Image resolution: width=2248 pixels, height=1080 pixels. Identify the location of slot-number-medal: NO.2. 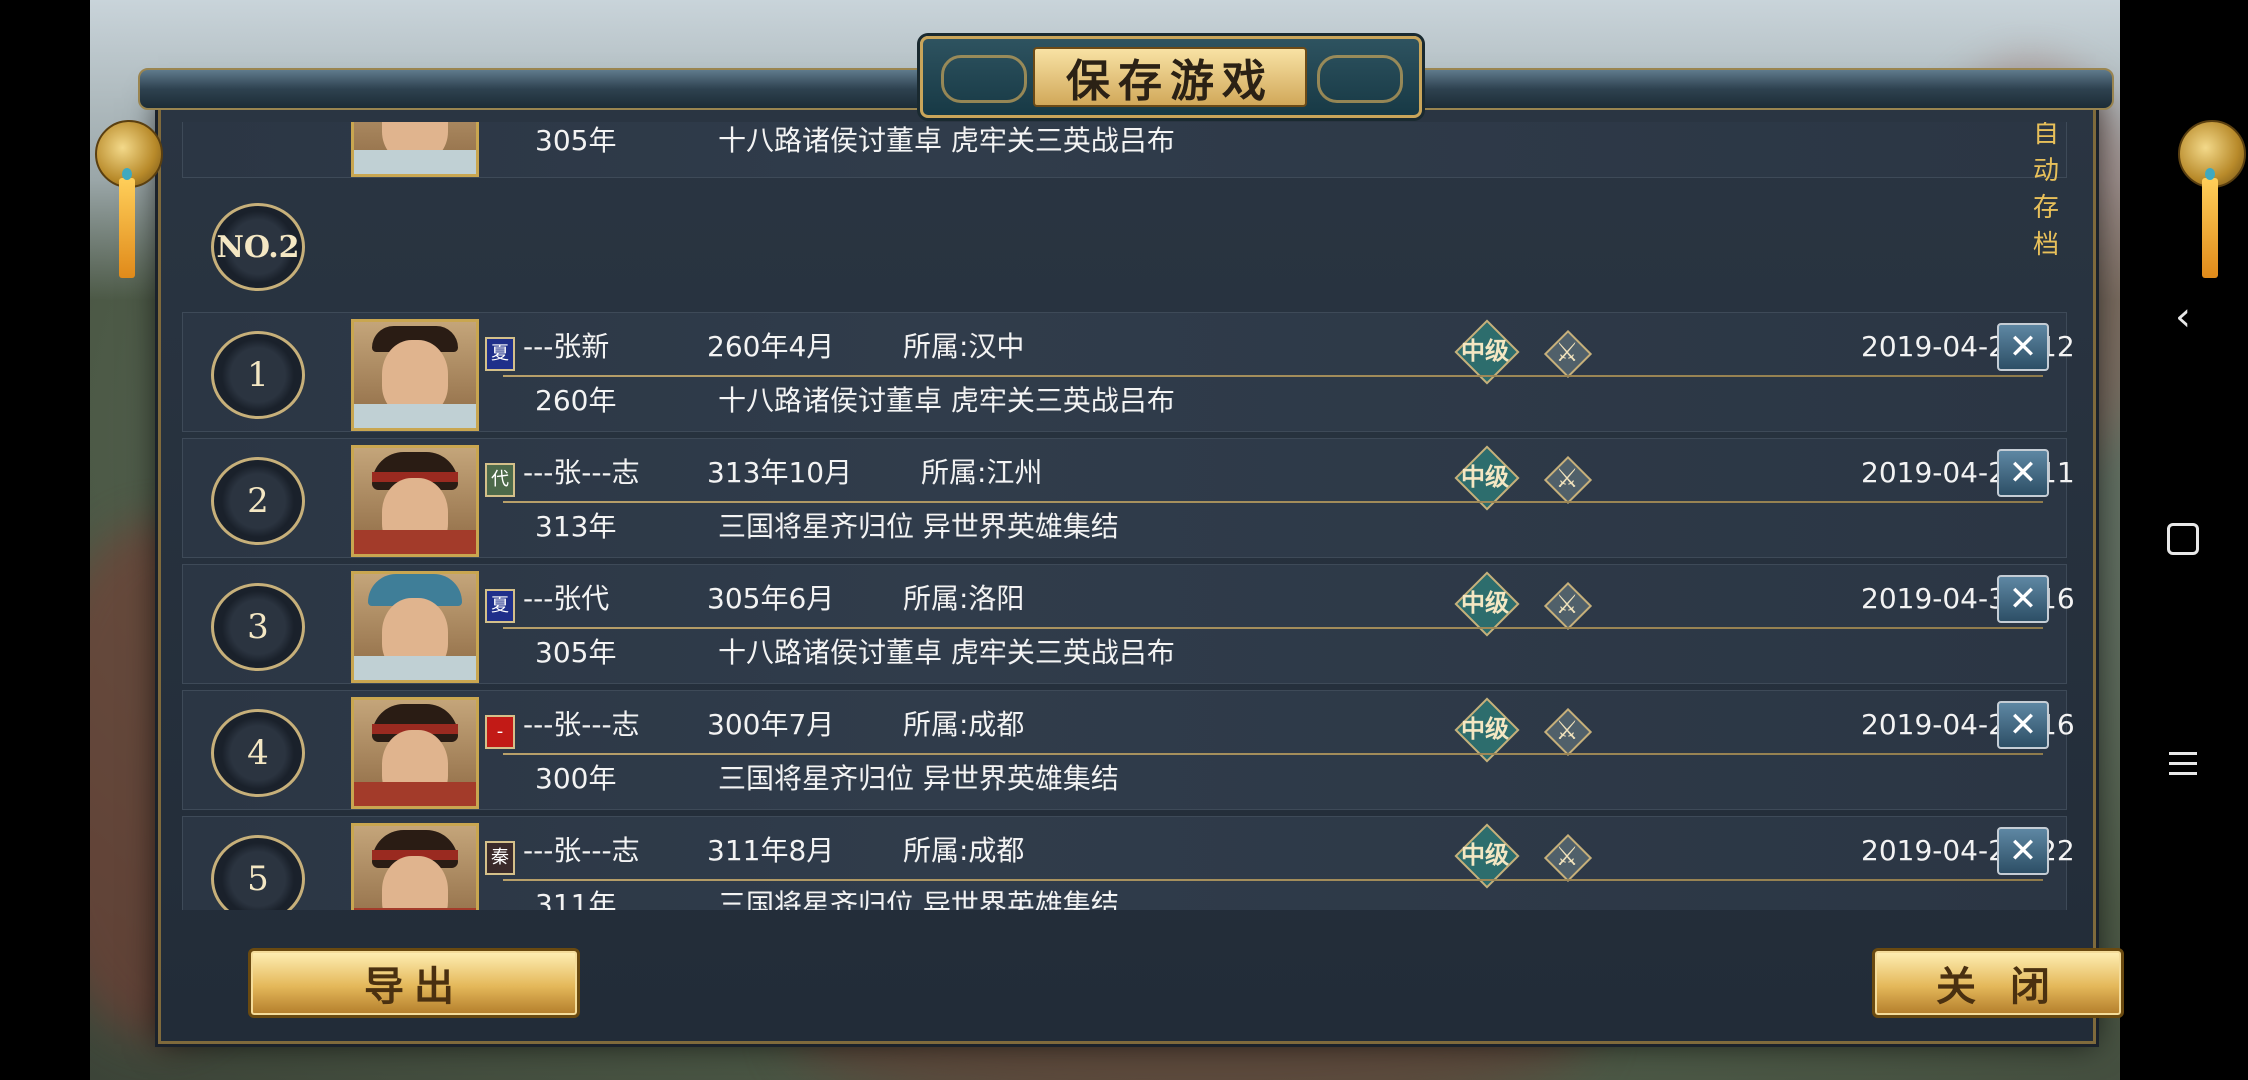
(258, 247).